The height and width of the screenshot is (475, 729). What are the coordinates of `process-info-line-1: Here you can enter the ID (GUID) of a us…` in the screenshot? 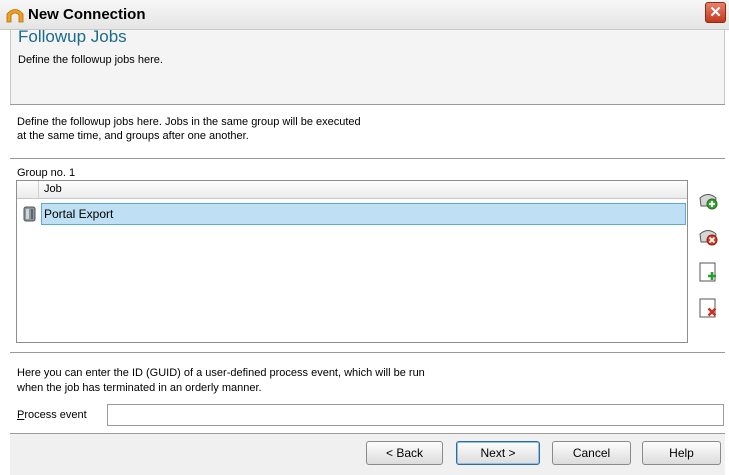 It's located at (221, 373).